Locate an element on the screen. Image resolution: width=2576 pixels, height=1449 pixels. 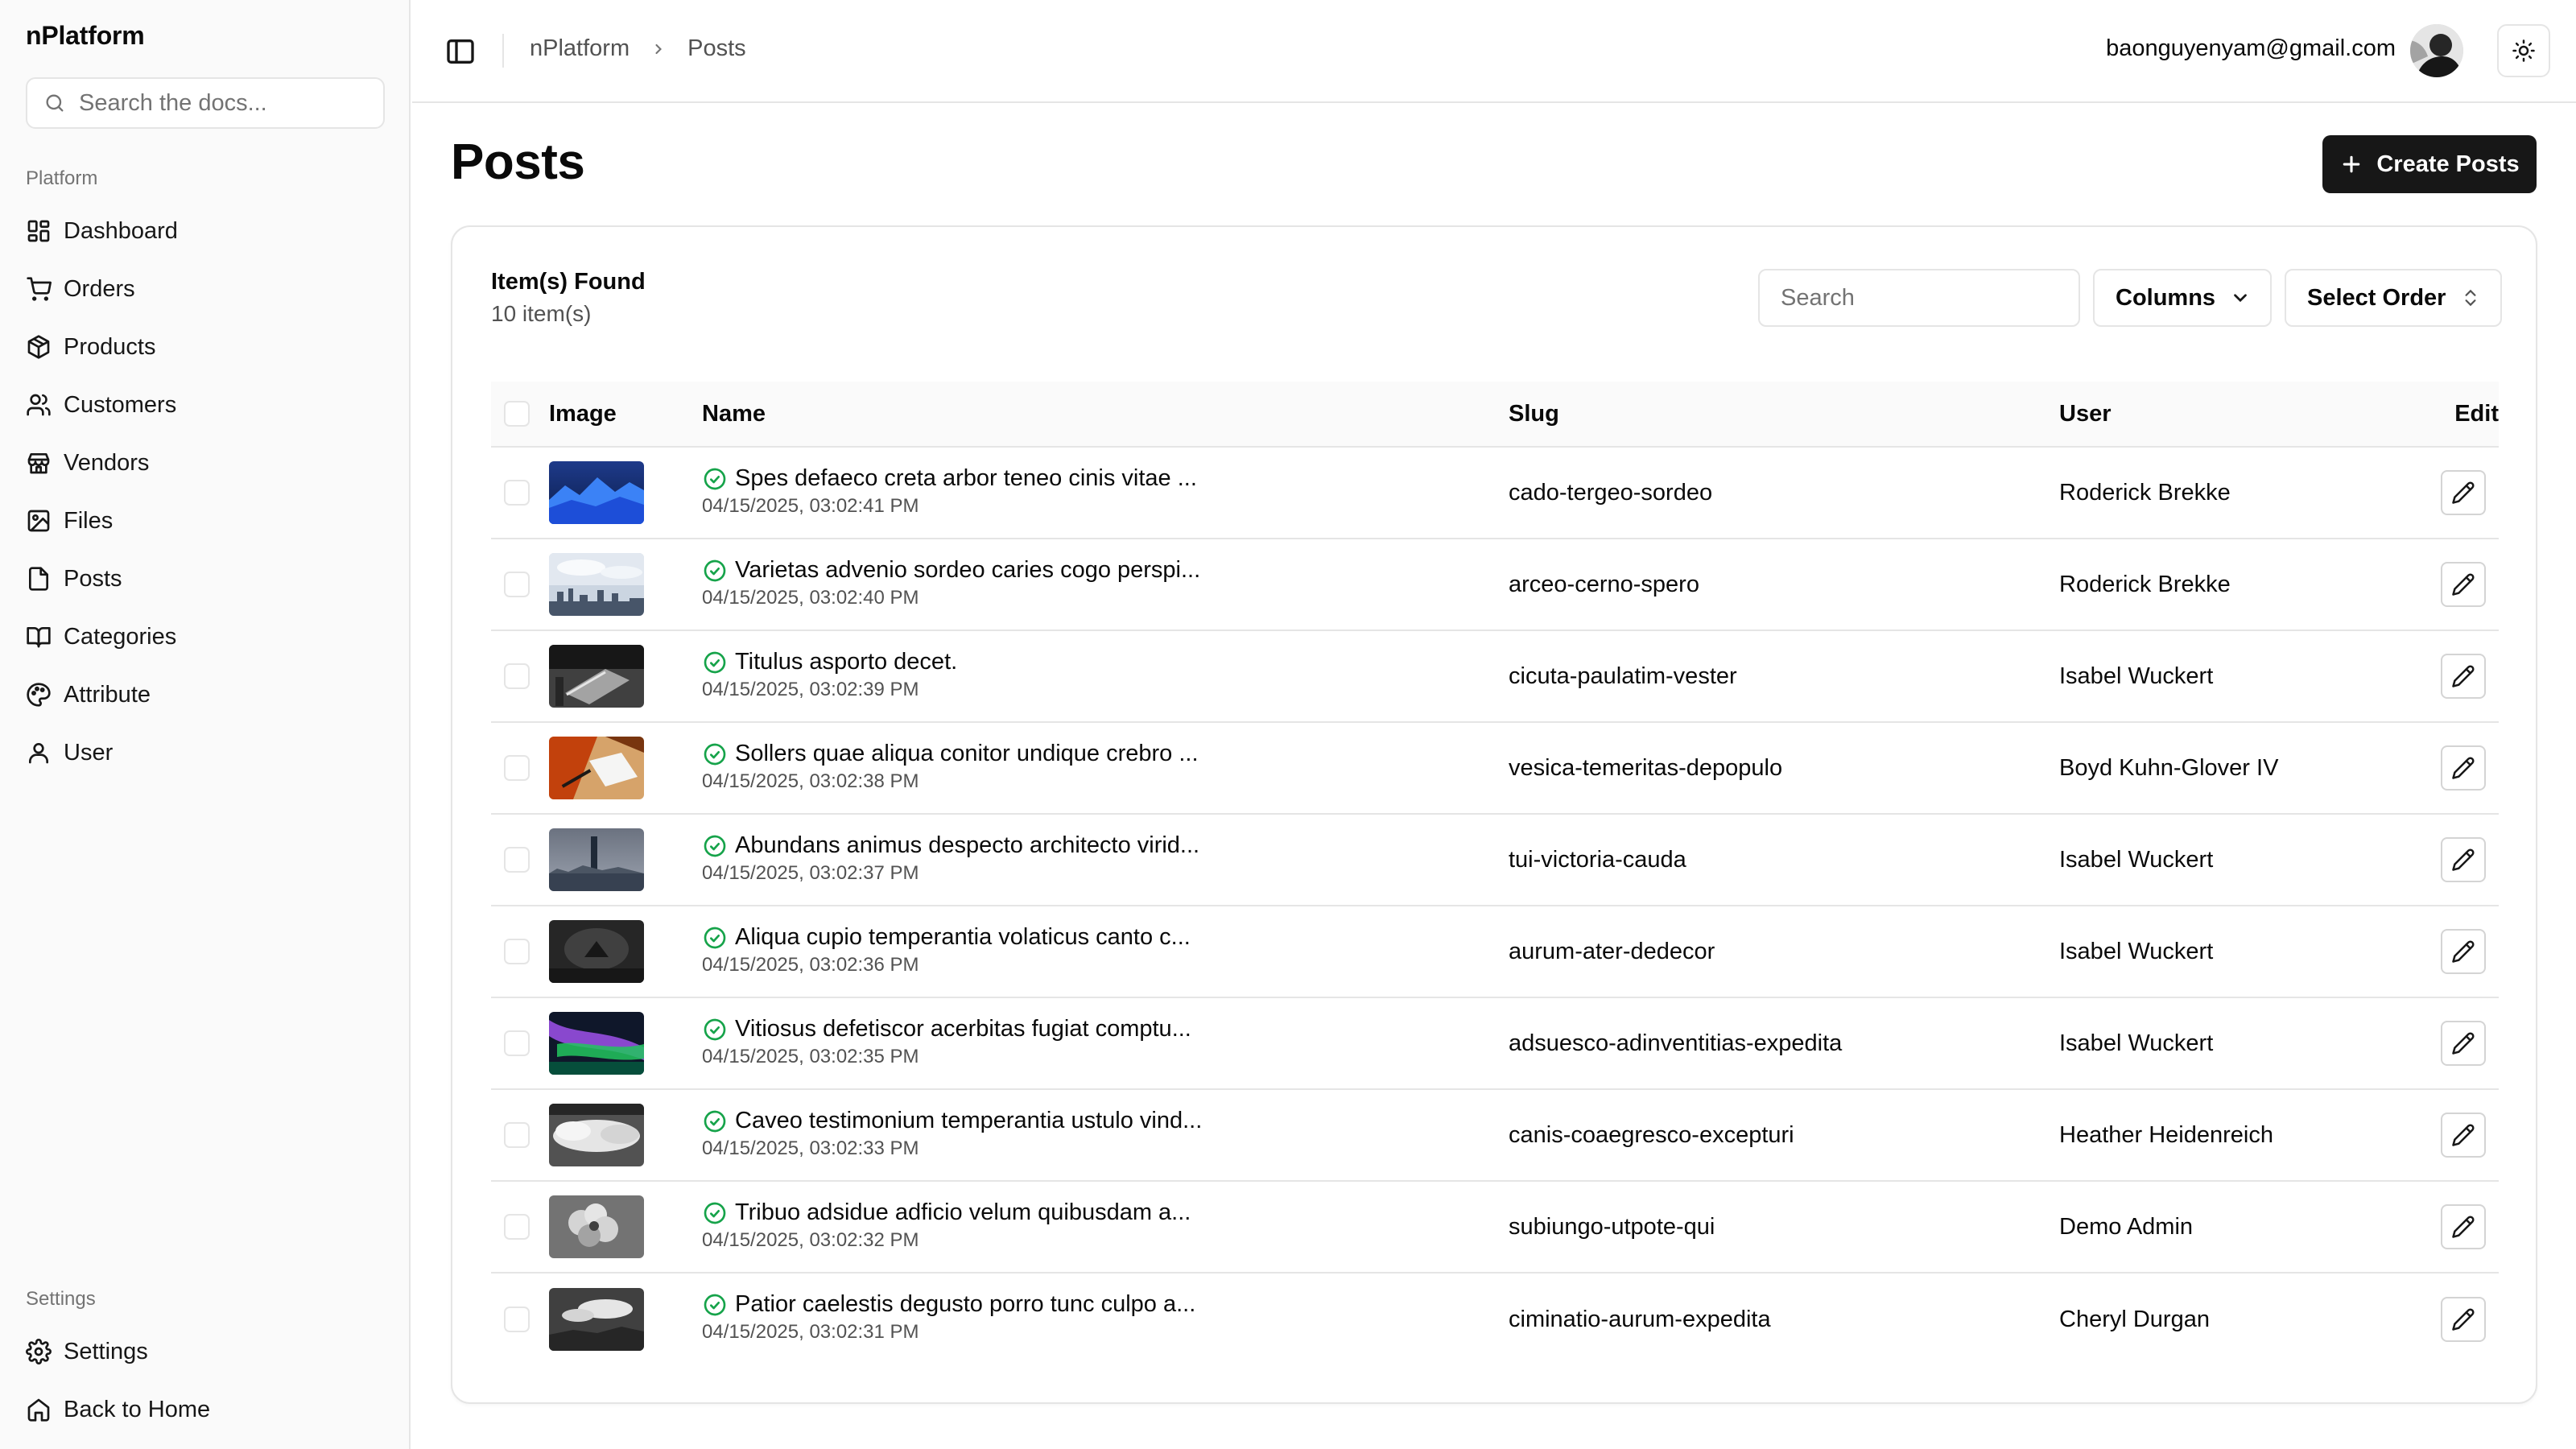
user-email: baonguyenyam@gmail.com is located at coordinates (2251, 48).